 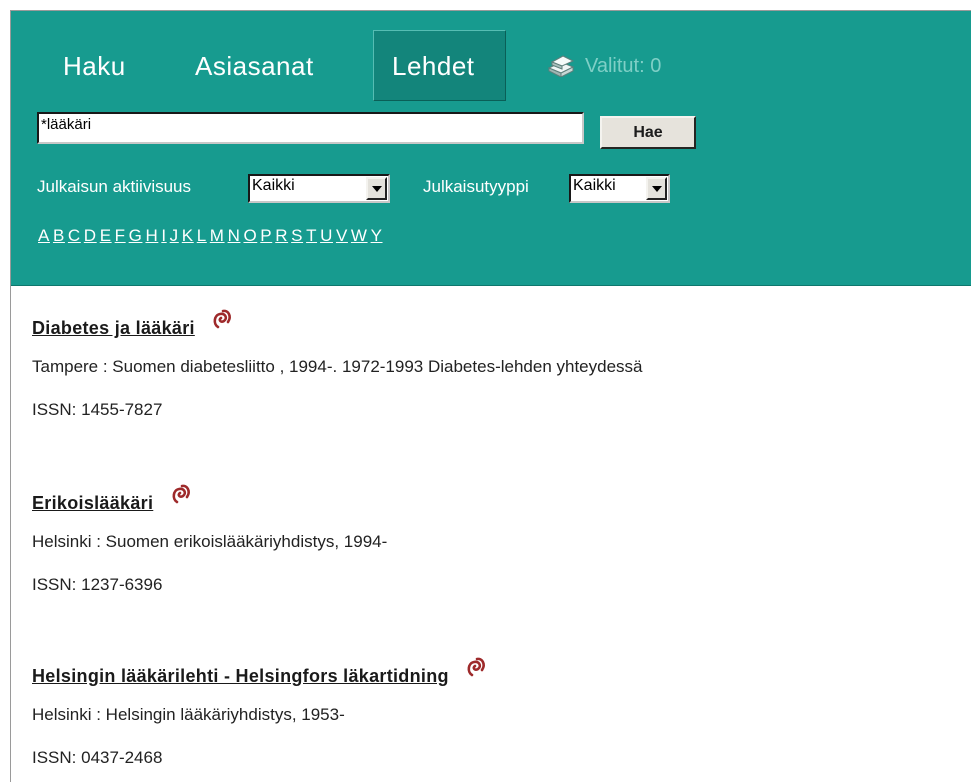 I want to click on alphabet-letter-e: E, so click(x=106, y=235).